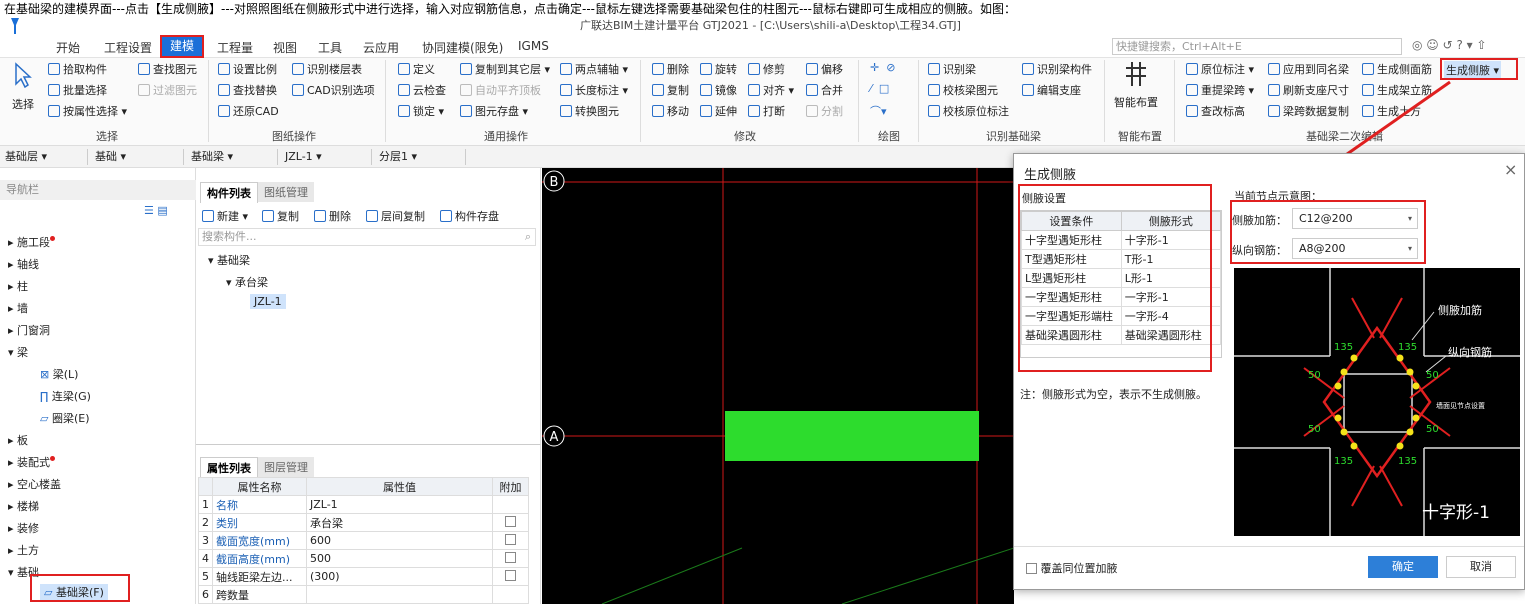 The height and width of the screenshot is (604, 1525). Describe the element at coordinates (327, 157) in the screenshot. I see `component-select: JZL-1 ▾` at that location.